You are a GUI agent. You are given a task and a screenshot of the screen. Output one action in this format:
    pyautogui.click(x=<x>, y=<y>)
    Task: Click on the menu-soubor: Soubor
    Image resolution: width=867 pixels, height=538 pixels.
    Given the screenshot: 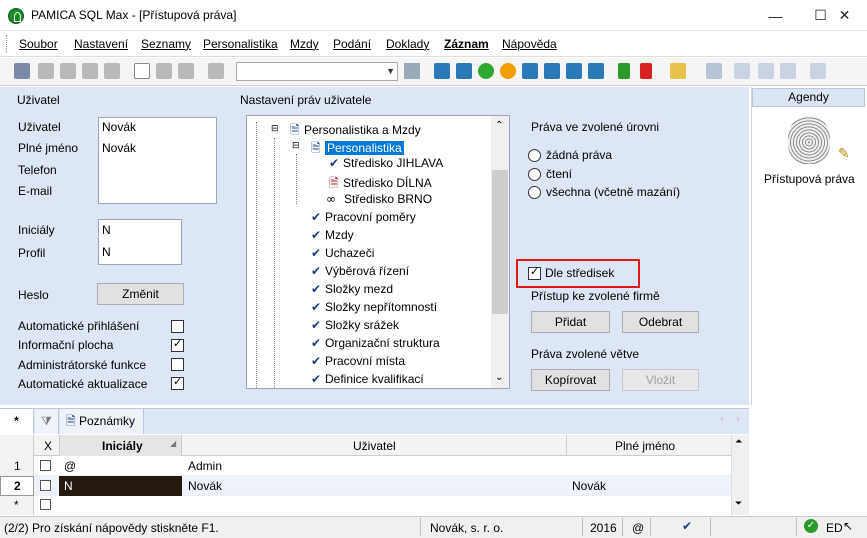 What is the action you would take?
    pyautogui.click(x=38, y=44)
    